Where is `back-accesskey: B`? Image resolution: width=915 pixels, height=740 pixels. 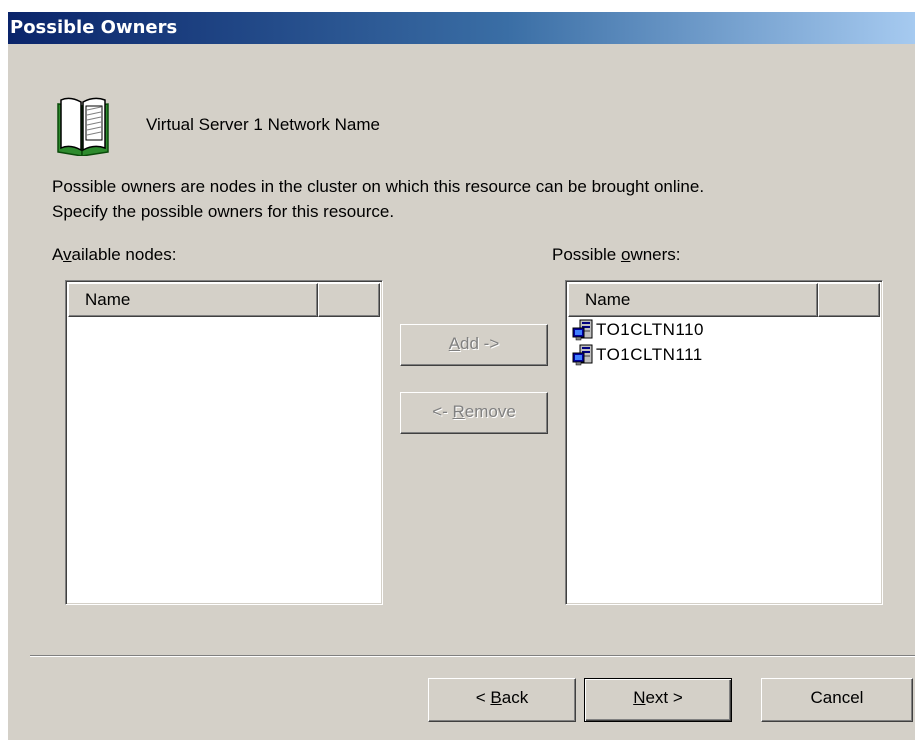 back-accesskey: B is located at coordinates (496, 697).